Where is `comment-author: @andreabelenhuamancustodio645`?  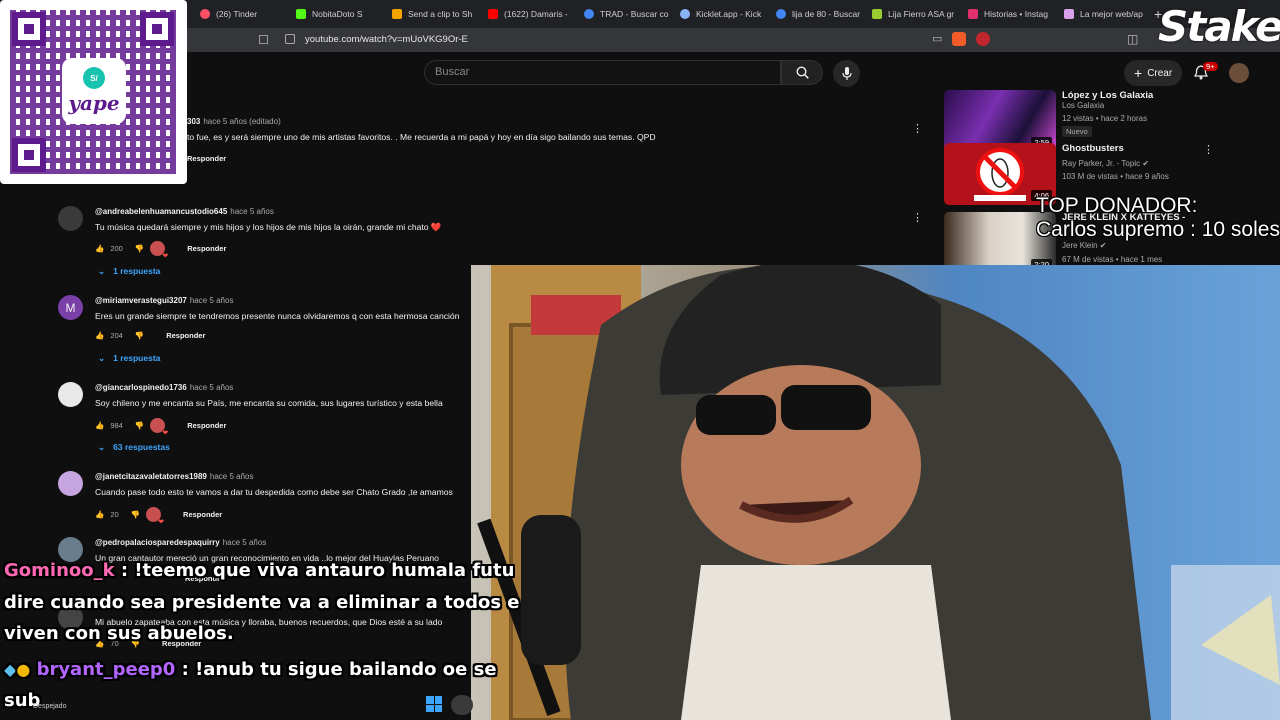
comment-author: @andreabelenhuamancustodio645 is located at coordinates (161, 211).